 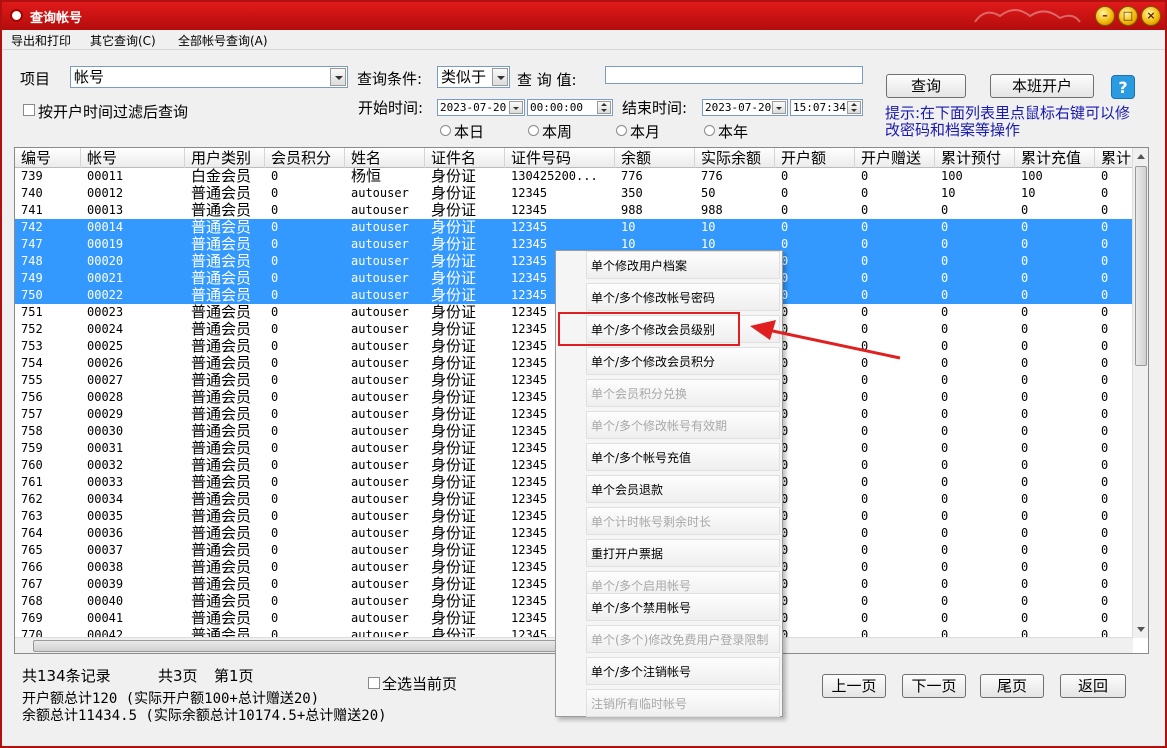 What do you see at coordinates (1141, 629) in the screenshot?
I see `scroll-down-icon` at bounding box center [1141, 629].